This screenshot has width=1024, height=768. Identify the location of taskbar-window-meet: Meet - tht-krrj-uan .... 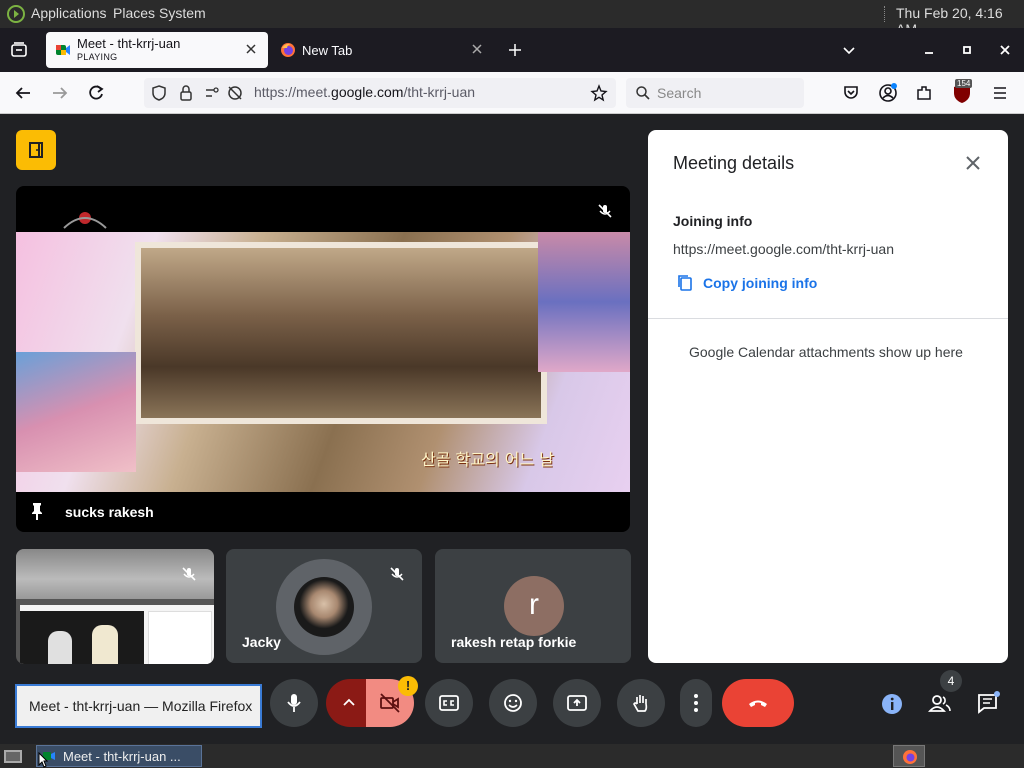
(119, 756).